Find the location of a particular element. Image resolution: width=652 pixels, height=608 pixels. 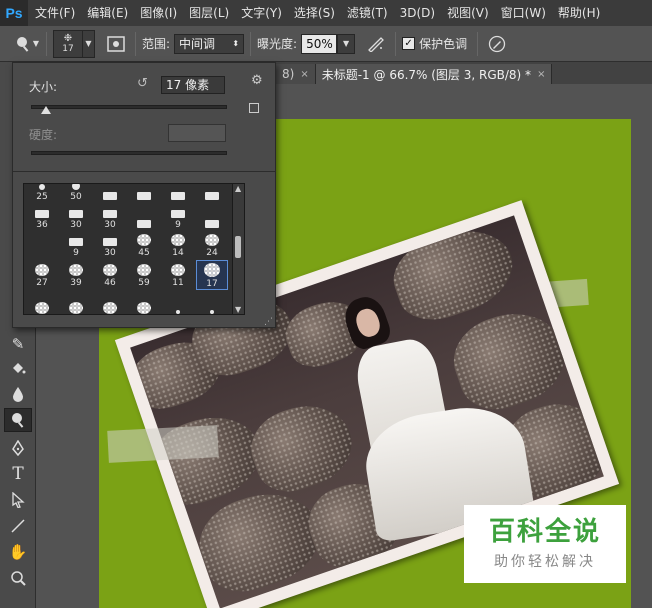

hand-tool: ✋ is located at coordinates (18, 552).